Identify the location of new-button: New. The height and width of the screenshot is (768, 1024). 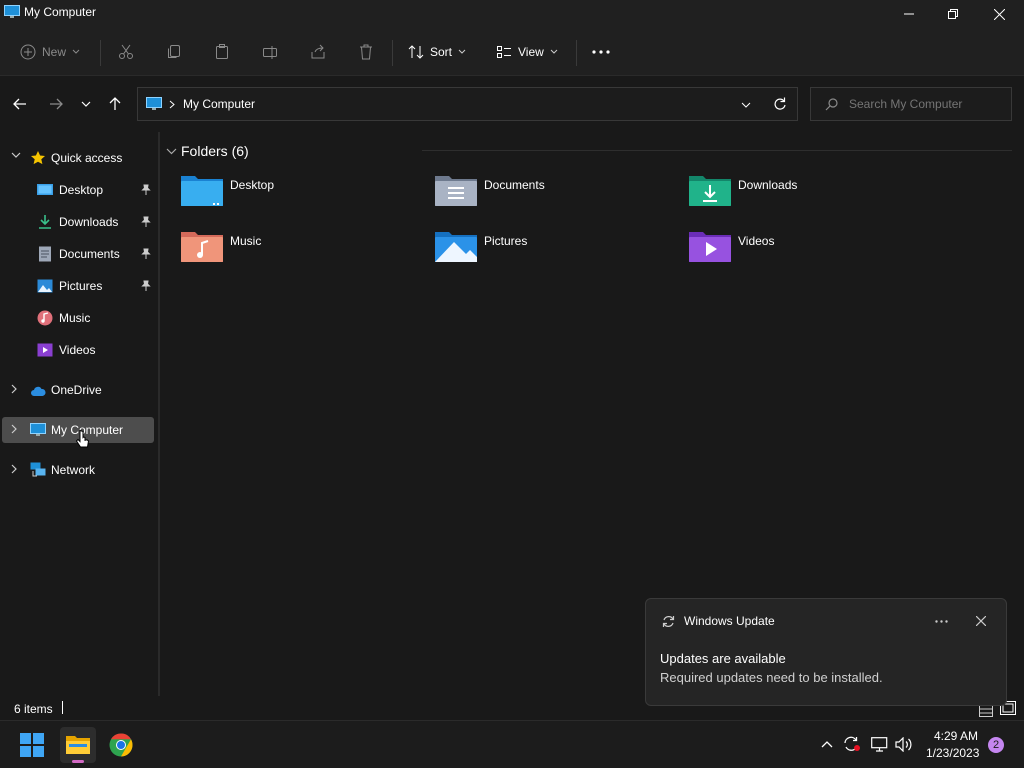
(50, 52).